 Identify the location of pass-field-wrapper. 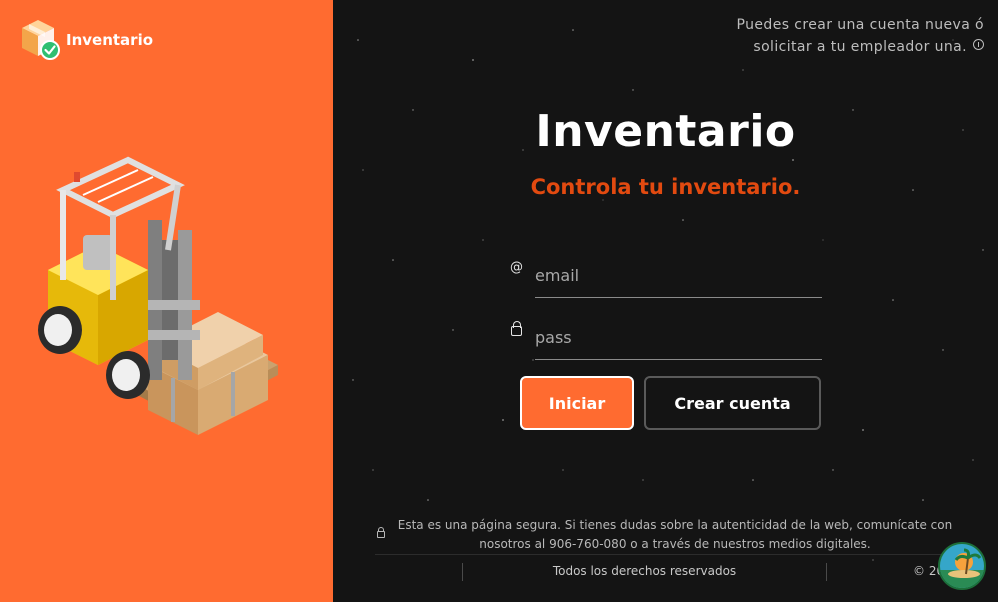
(666, 338).